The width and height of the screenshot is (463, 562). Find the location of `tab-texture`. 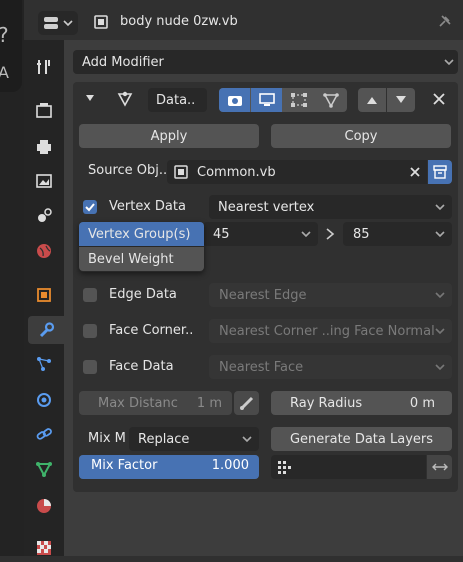

tab-texture is located at coordinates (44, 548).